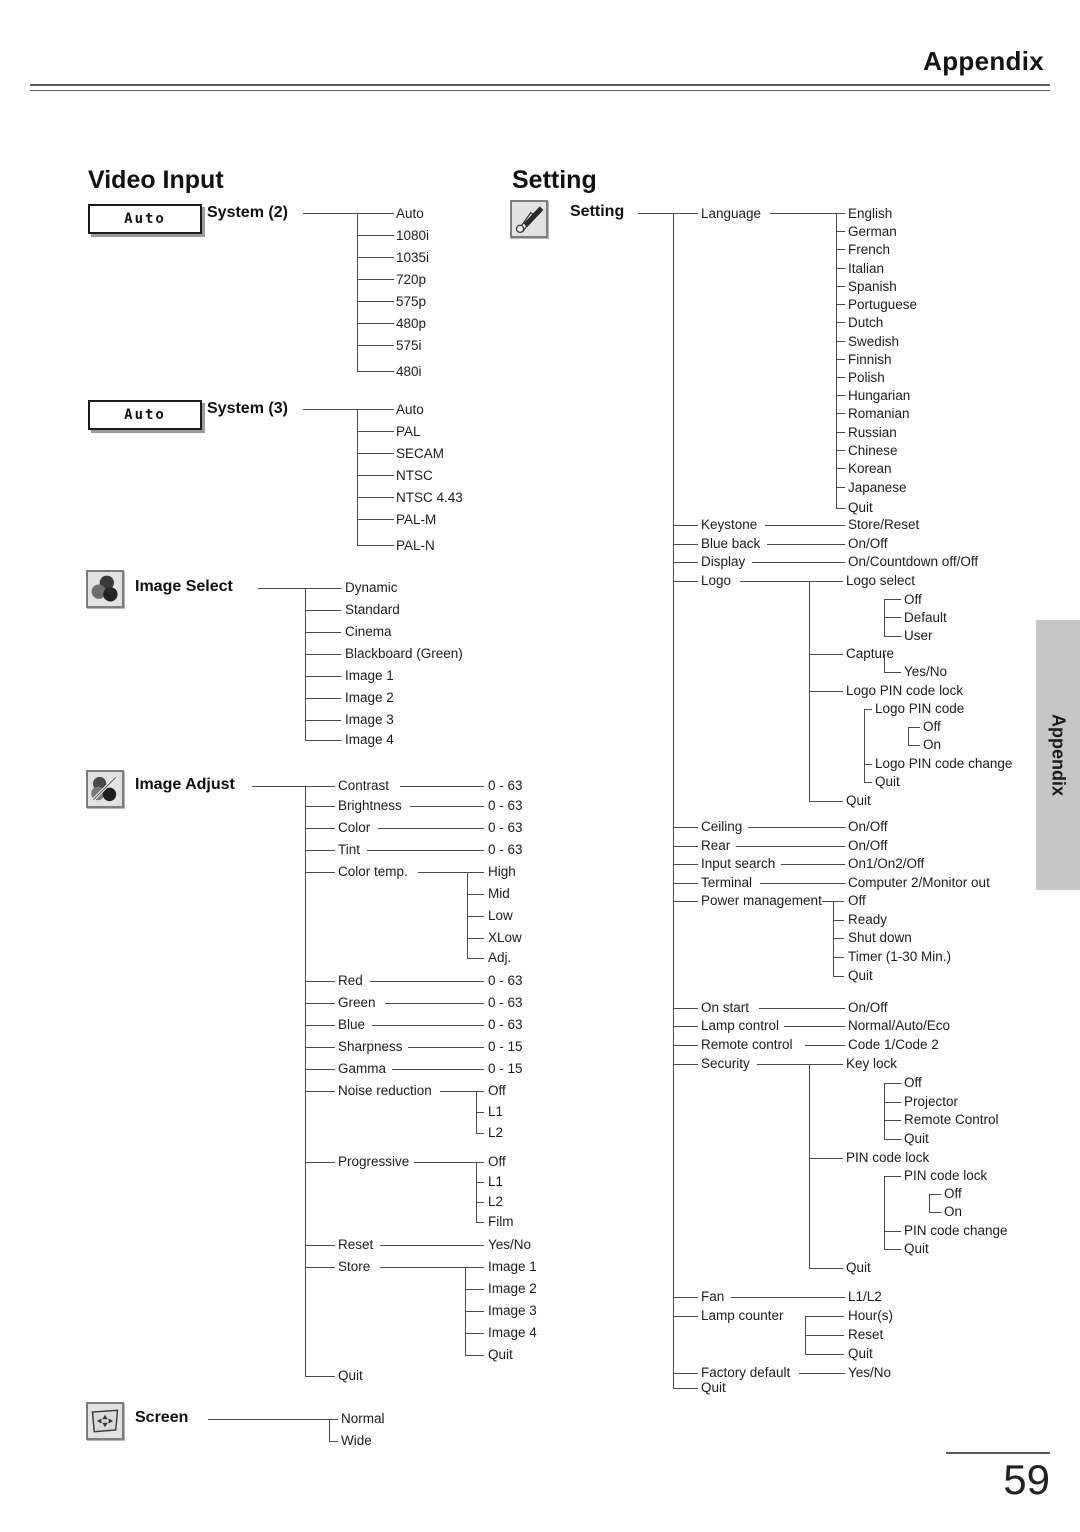  I want to click on screen-stem, so click(269, 1419).